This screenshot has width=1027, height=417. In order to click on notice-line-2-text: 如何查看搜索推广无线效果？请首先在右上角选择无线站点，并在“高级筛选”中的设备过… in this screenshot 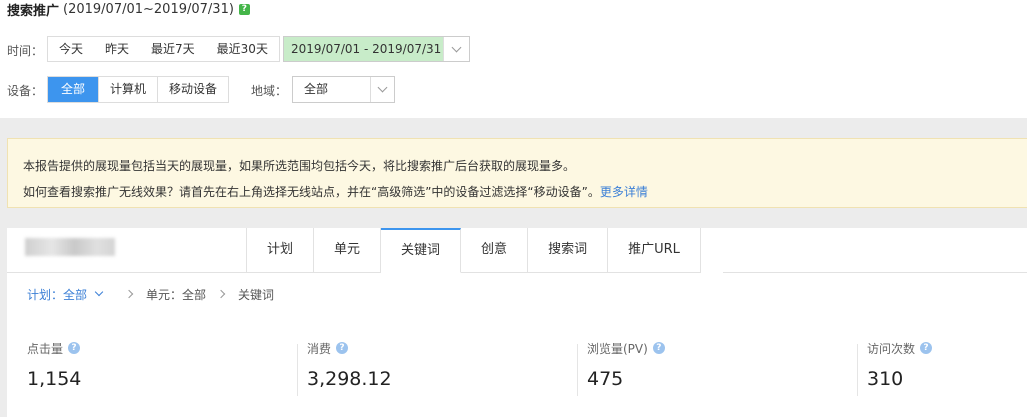, I will do `click(311, 192)`.